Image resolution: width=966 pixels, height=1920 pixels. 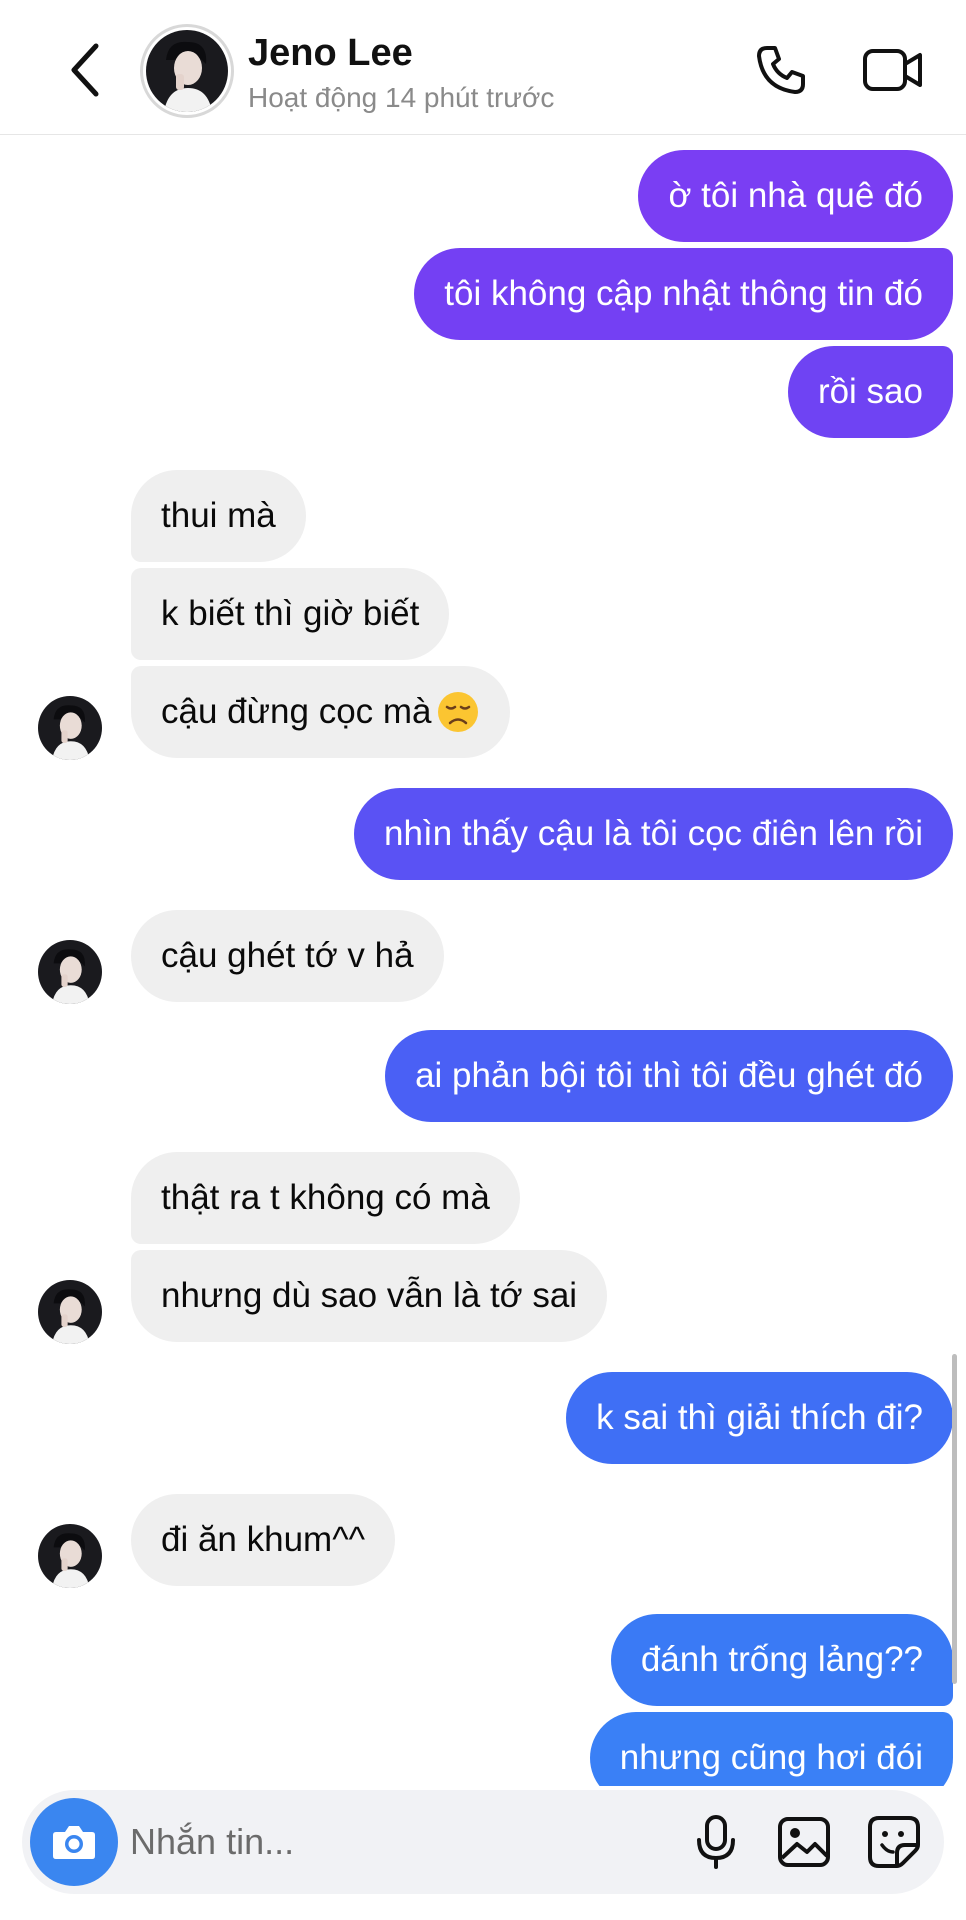 I want to click on outgoing-message: nhưng cũng hơi đói, so click(x=771, y=1749).